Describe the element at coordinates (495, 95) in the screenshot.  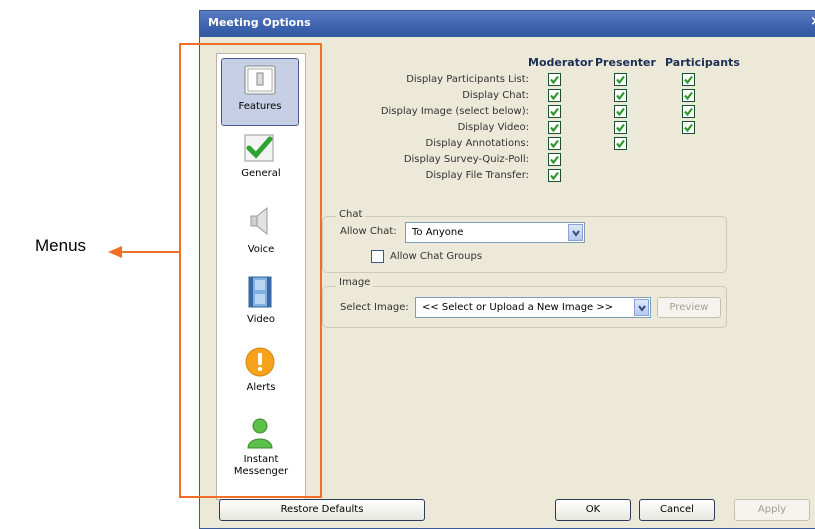
I see `feature-row-label: Display Chat:` at that location.